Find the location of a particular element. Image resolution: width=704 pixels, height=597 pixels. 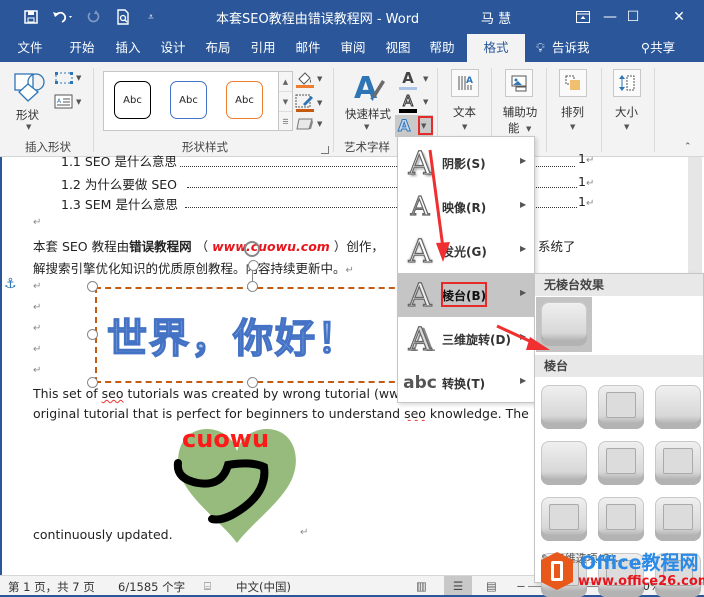

web-layout-icon: ▤ is located at coordinates (491, 586).